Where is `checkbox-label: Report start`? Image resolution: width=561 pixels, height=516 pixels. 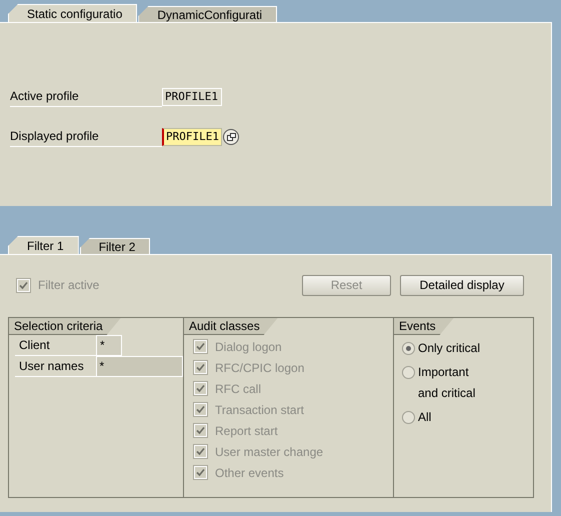 checkbox-label: Report start is located at coordinates (246, 431).